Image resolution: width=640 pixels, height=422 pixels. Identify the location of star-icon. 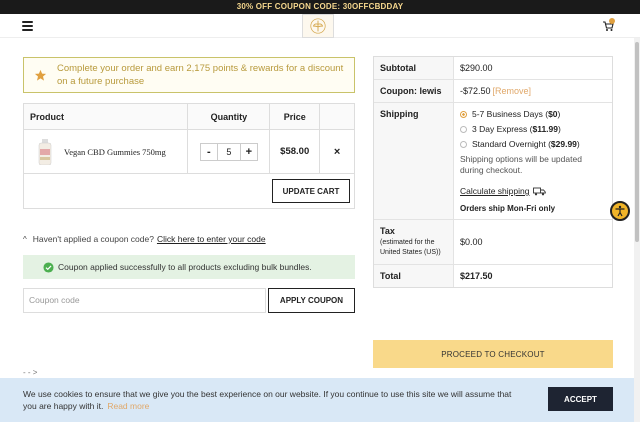
(40, 75).